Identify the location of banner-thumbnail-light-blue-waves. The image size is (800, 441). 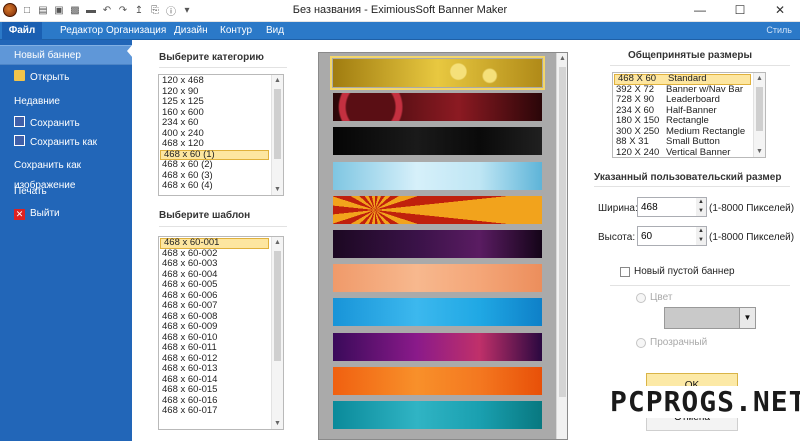
(437, 175).